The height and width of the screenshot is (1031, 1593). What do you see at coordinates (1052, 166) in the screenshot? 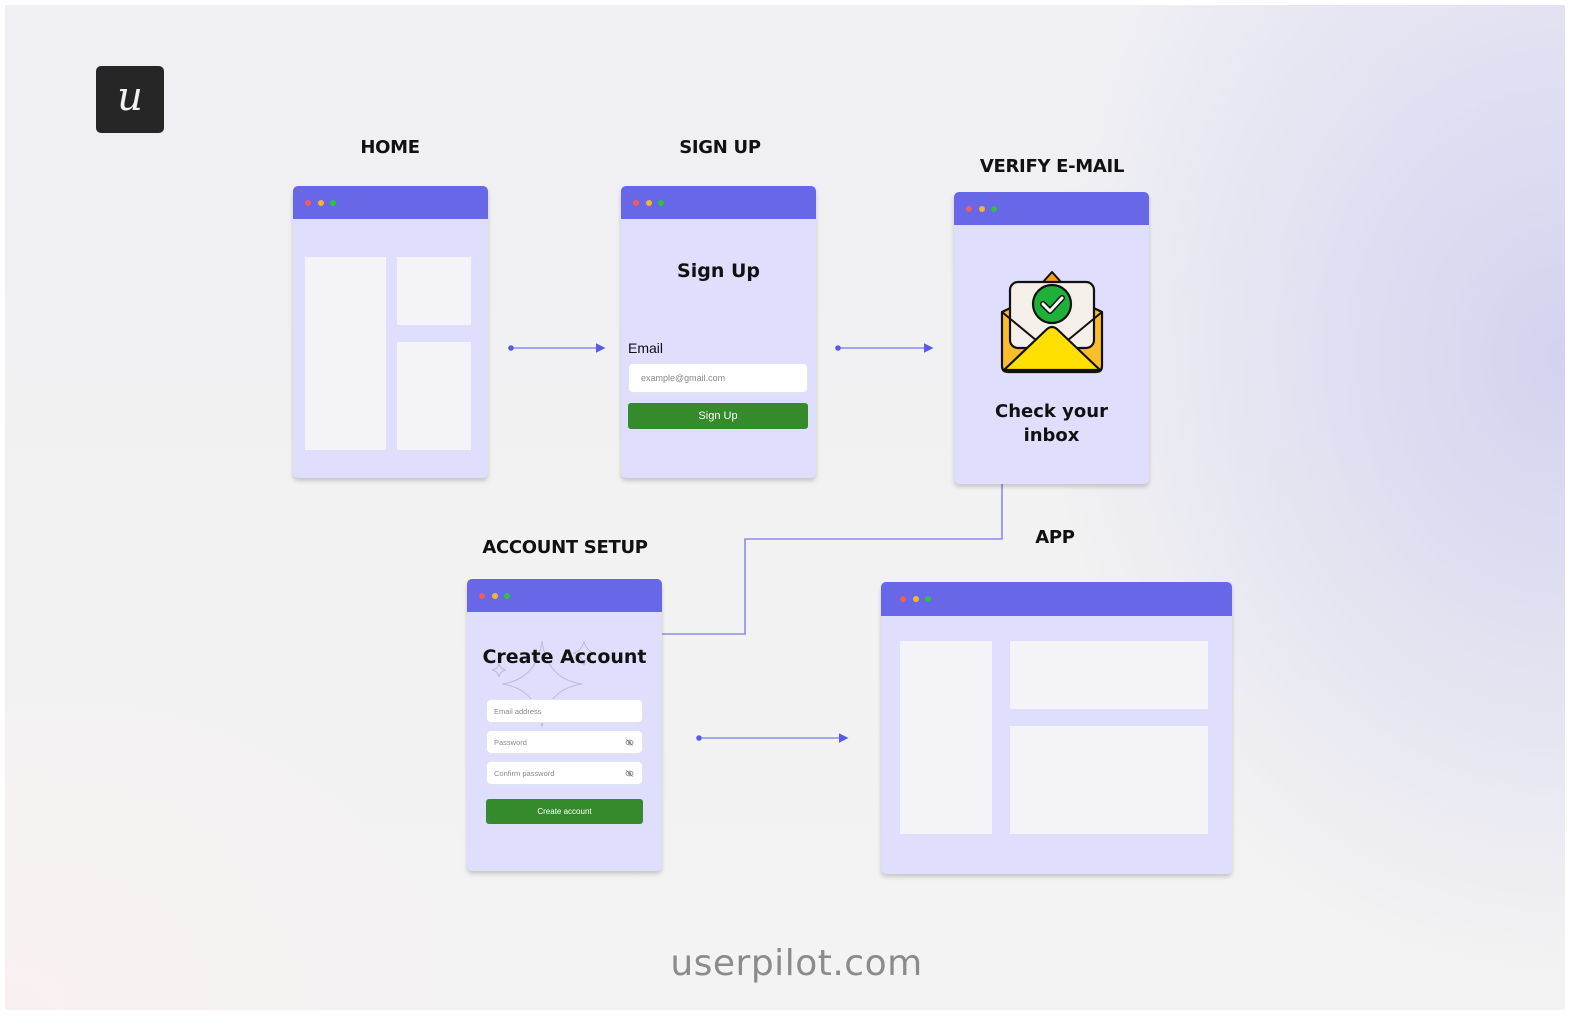
I see `step-label-verify: VERIFY E-MAIL` at bounding box center [1052, 166].